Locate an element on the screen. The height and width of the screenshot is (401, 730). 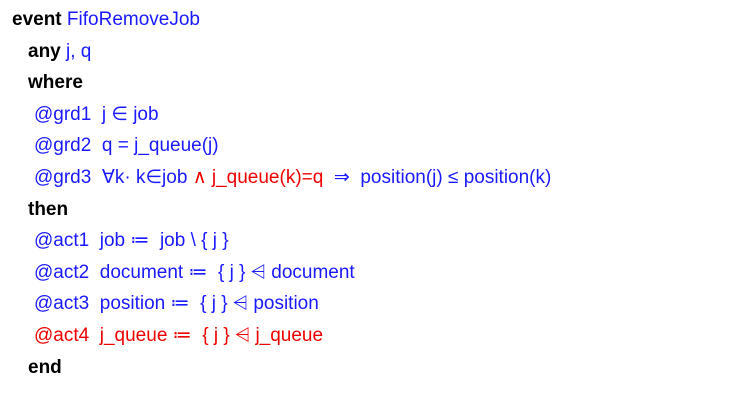
action-label: @act3 is located at coordinates (62, 304).